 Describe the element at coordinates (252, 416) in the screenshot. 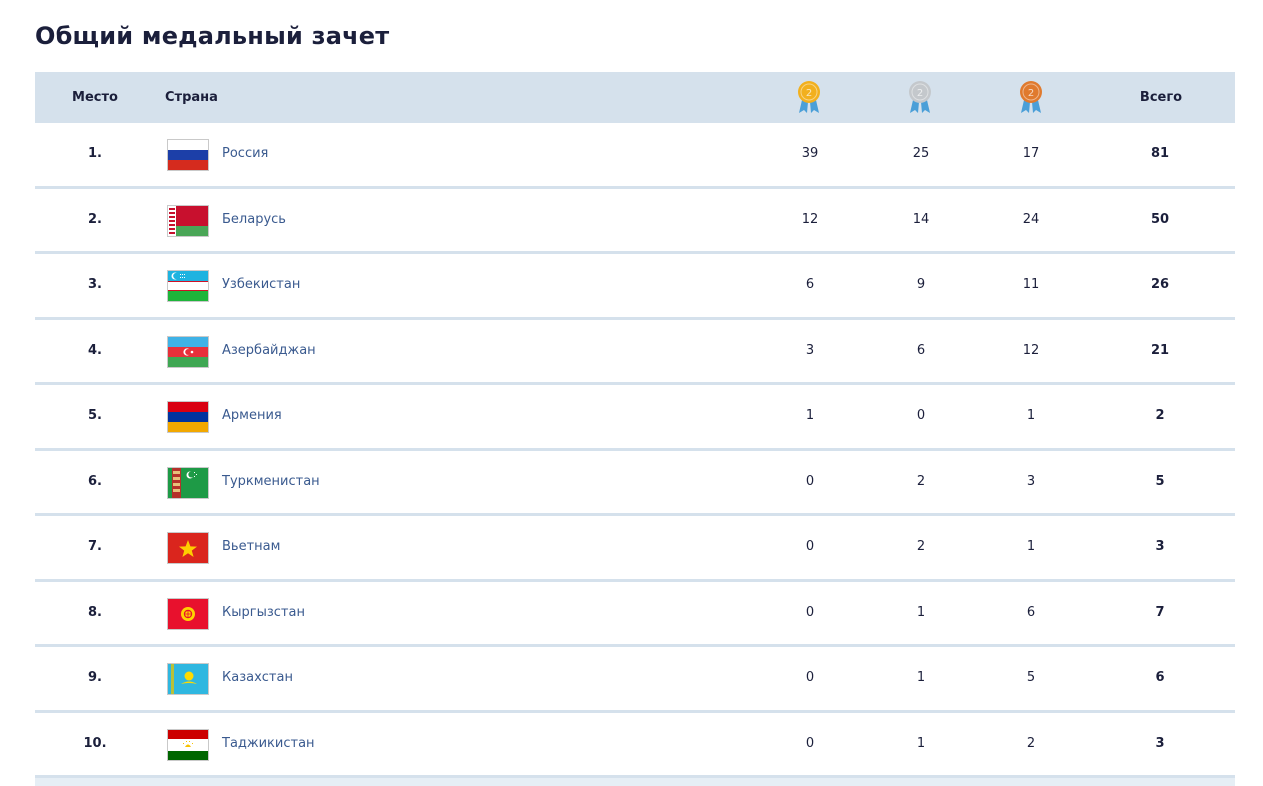

I see `country-link: Армения` at that location.